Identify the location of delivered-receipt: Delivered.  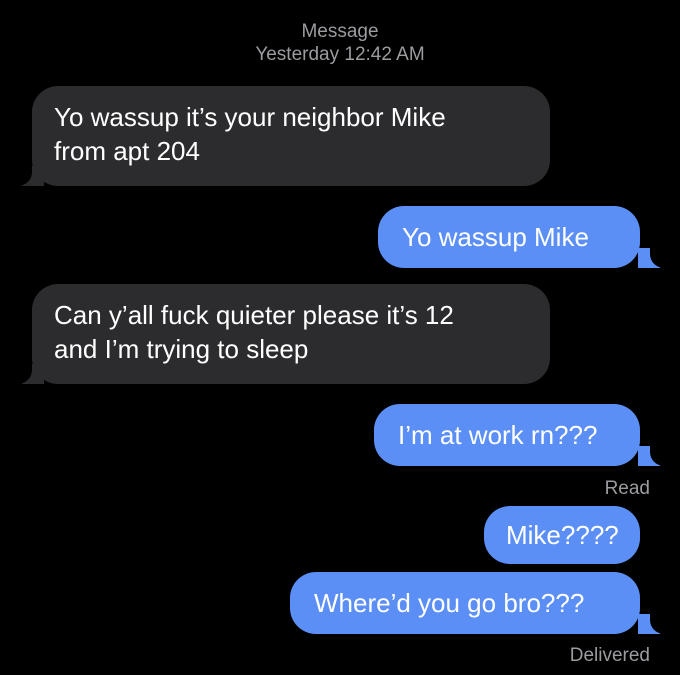
(609, 655).